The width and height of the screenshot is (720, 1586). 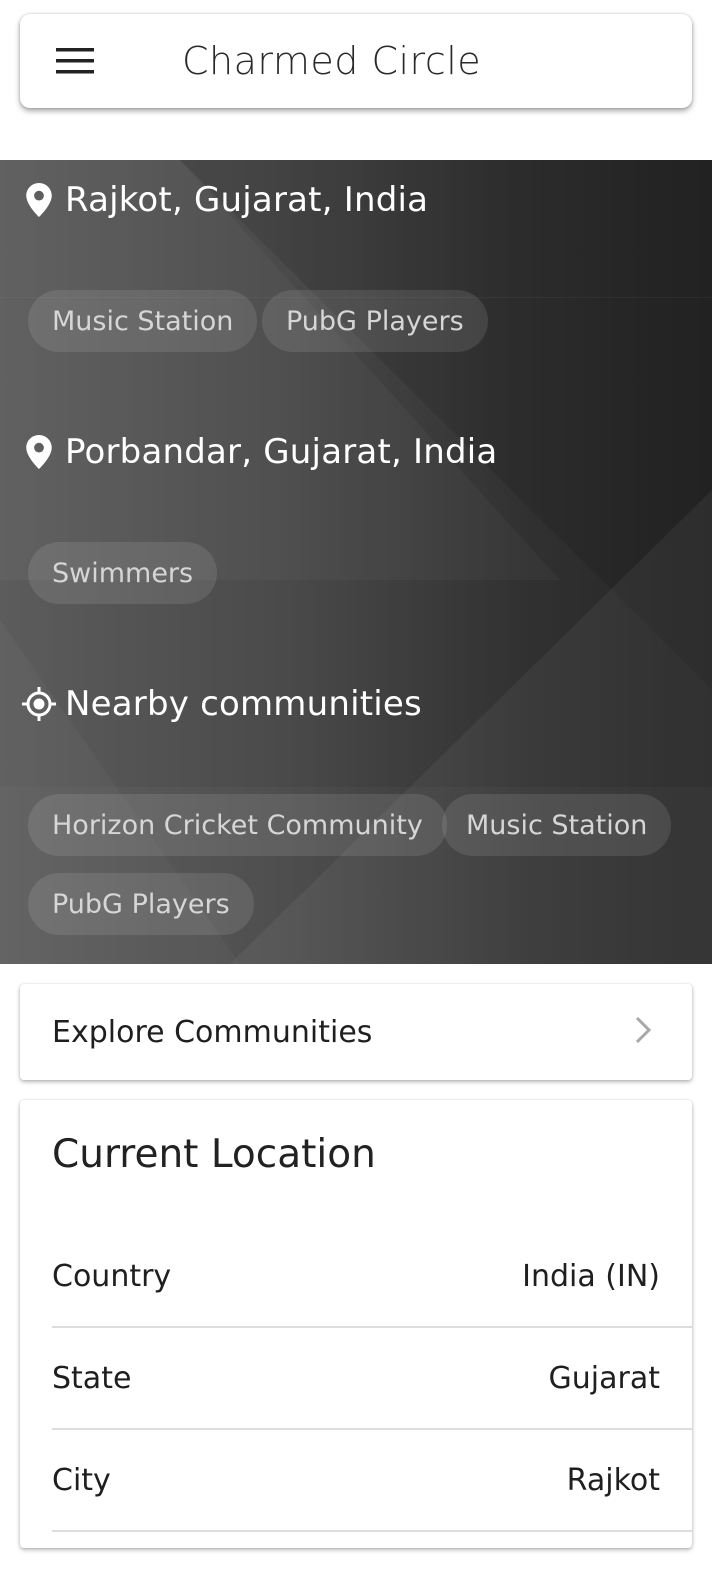 I want to click on section-header-nearby: Nearby communities, so click(x=222, y=704).